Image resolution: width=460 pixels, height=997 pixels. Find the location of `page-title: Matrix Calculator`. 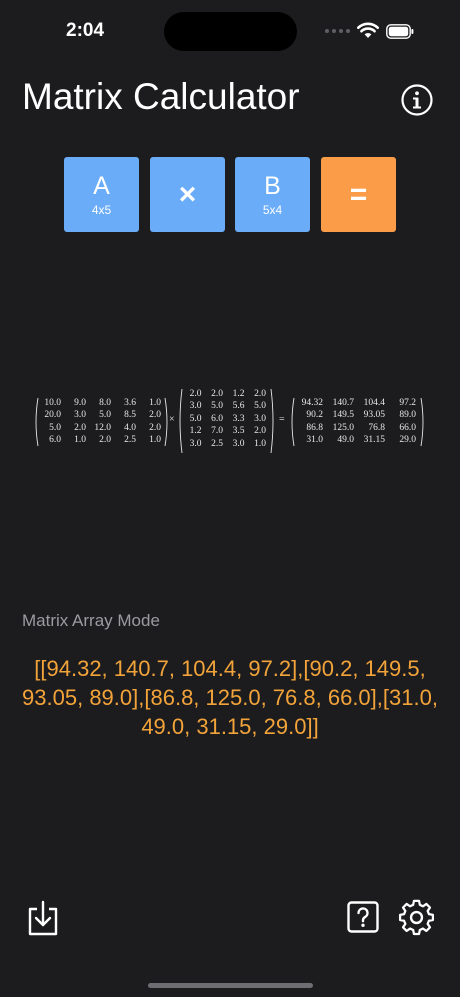

page-title: Matrix Calculator is located at coordinates (161, 96).